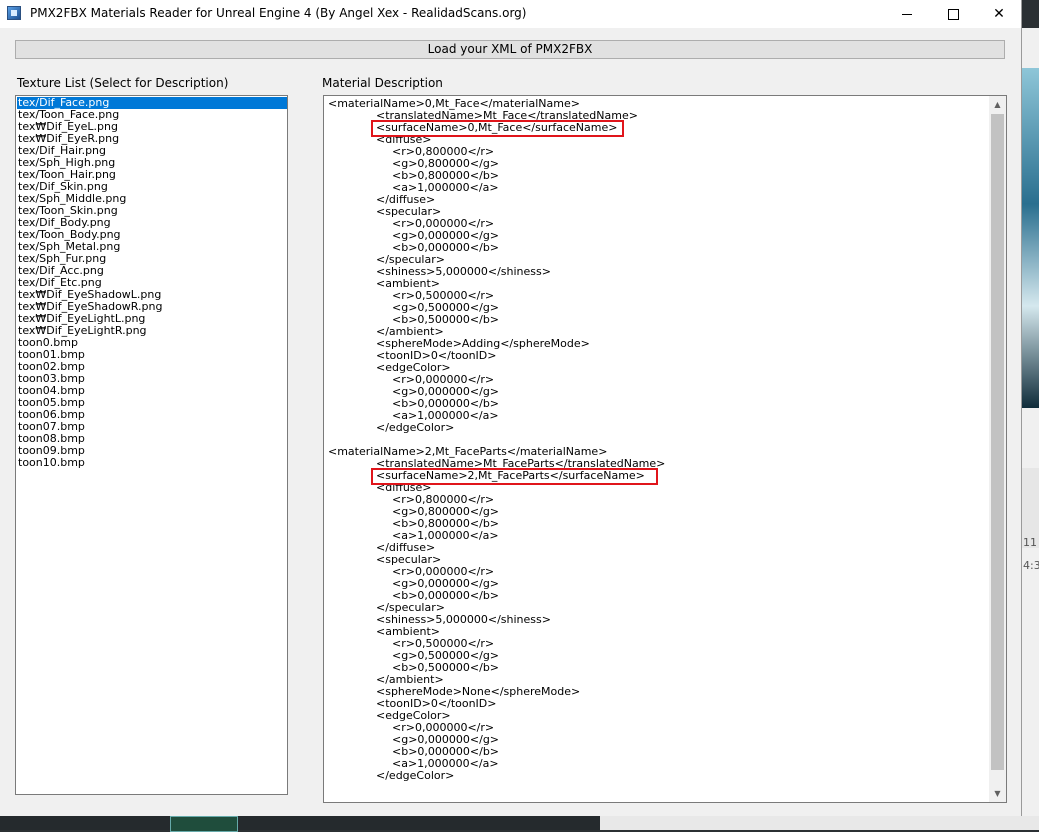 Image resolution: width=1039 pixels, height=832 pixels. I want to click on background-text-2: 4:3, so click(1031, 565).